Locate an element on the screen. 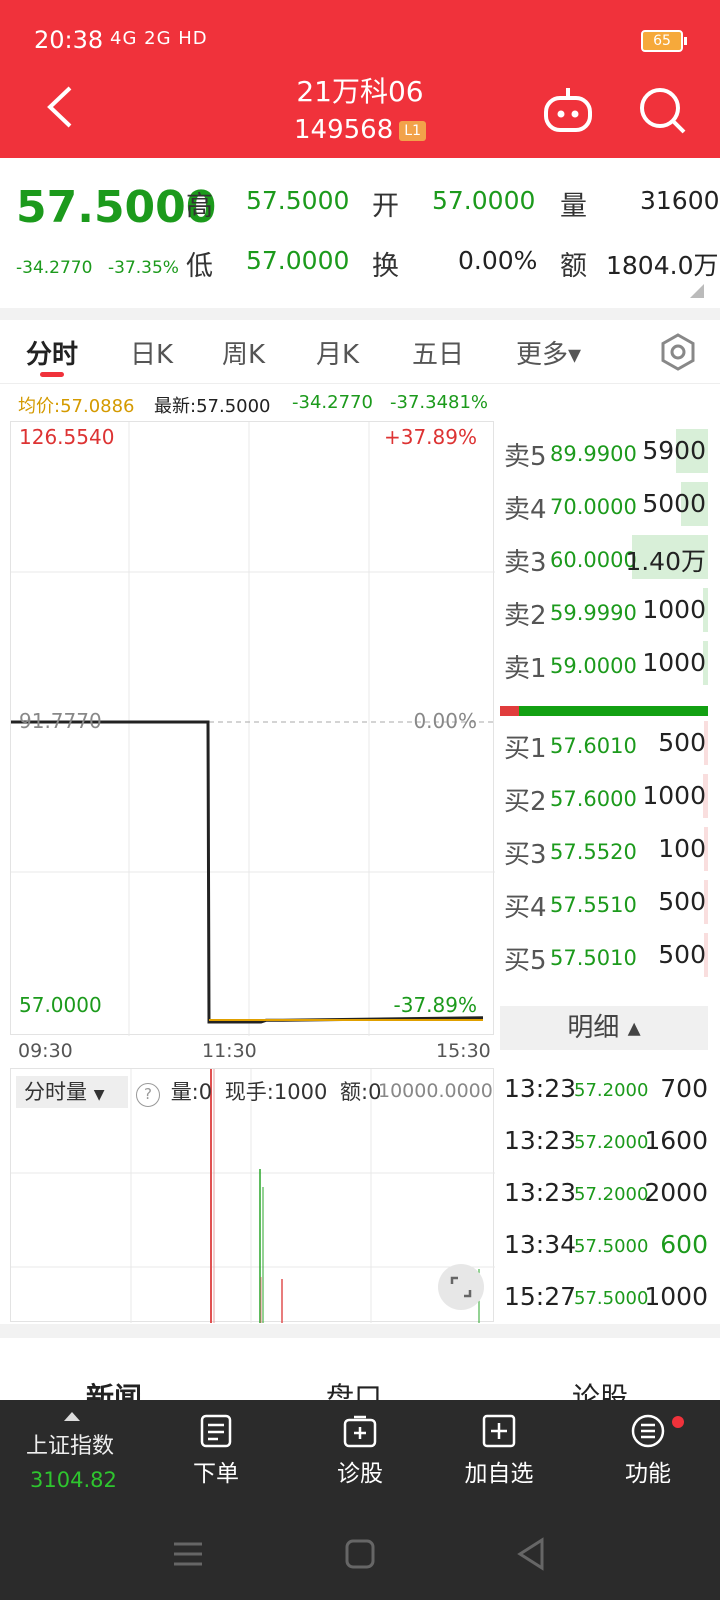  level-price: 57.6000 is located at coordinates (593, 799).